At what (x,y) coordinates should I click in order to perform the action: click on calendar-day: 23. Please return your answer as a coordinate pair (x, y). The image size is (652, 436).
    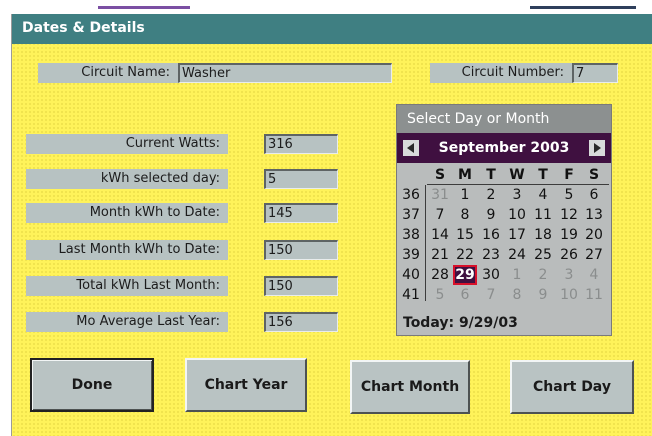
    Looking at the image, I should click on (491, 255).